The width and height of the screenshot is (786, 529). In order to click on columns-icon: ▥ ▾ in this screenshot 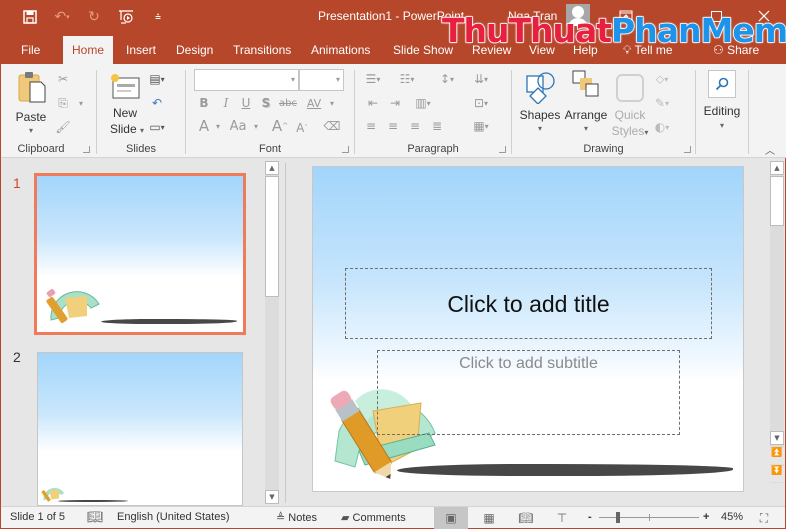, I will do `click(423, 103)`.